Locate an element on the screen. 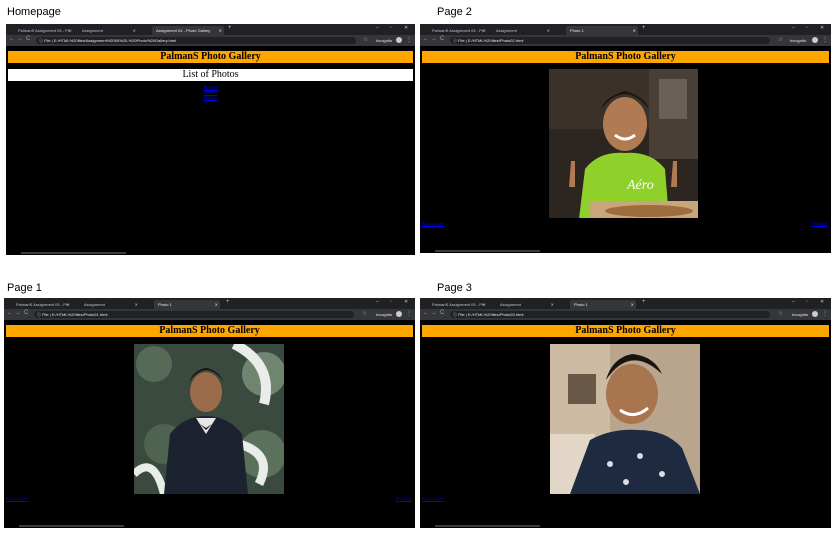 Image resolution: width=839 pixels, height=538 pixels. url-field: ⓘ File | E:/HTML%20files/Photo03.html is located at coordinates (610, 314).